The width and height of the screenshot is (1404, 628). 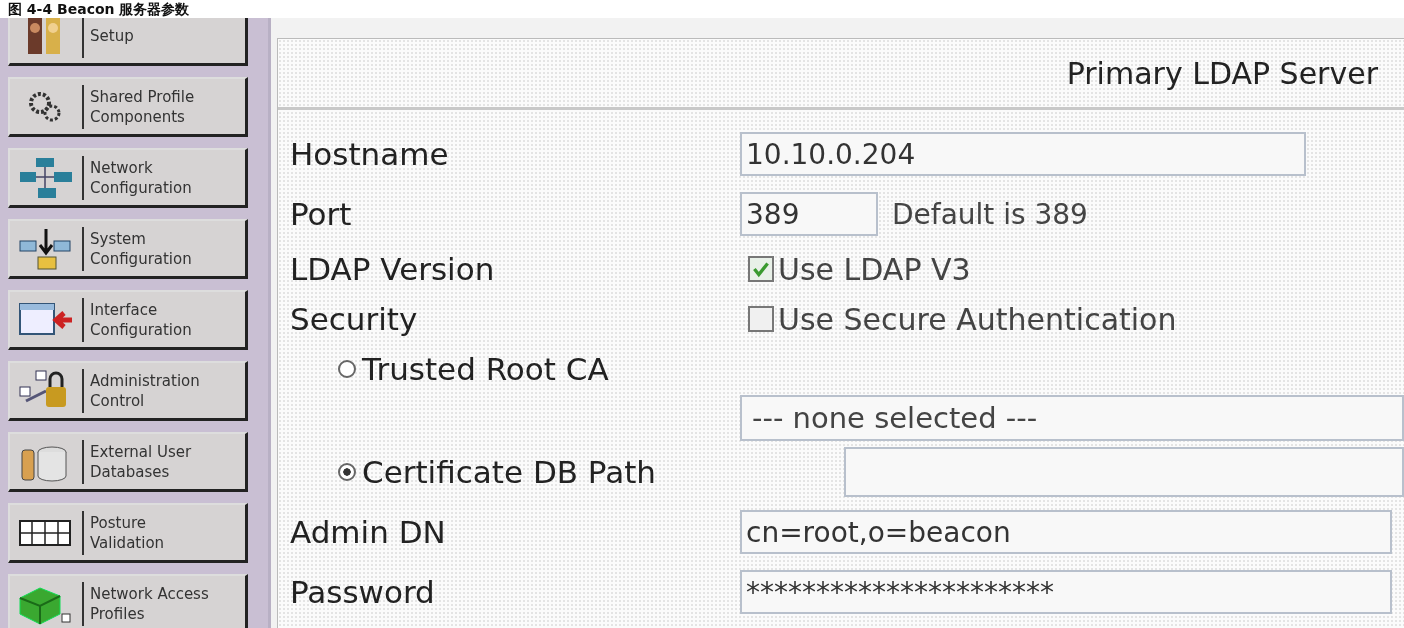 I want to click on sidebar-button: Posture Validation, so click(x=128, y=533).